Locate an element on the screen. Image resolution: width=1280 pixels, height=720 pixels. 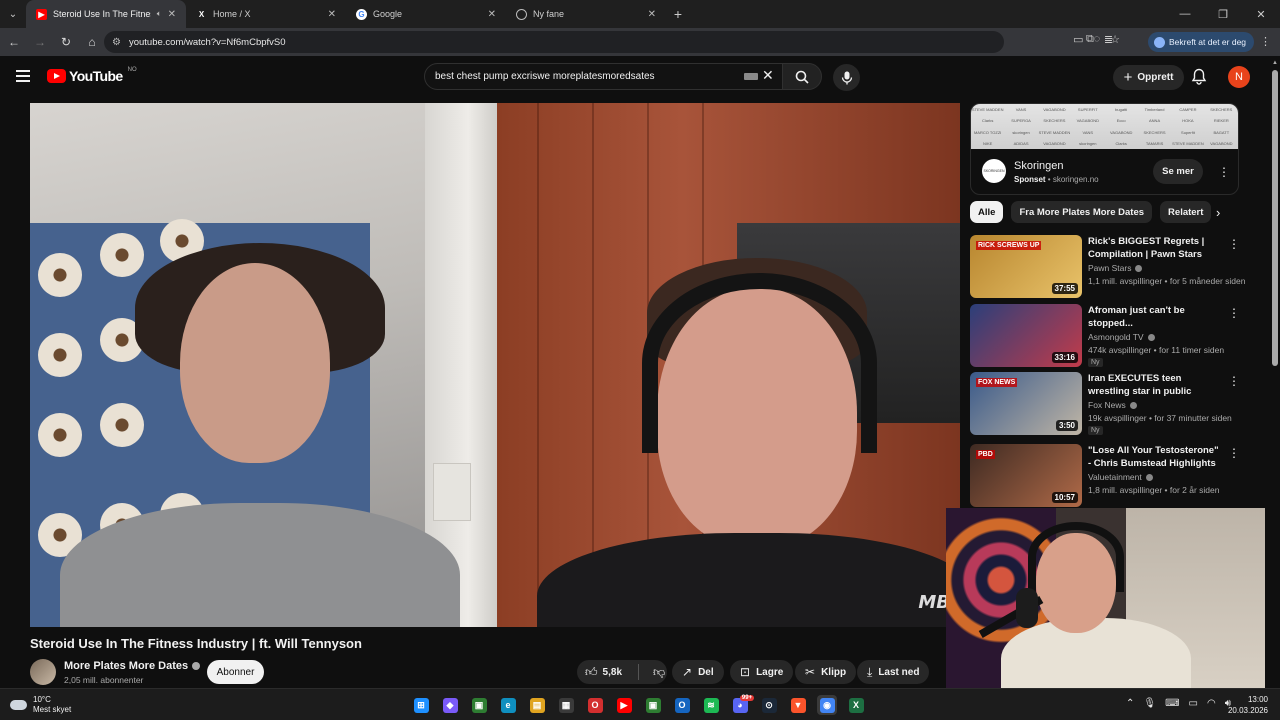
chip-from-channel: Fra More Plates More Dates is located at coordinates (1082, 212).